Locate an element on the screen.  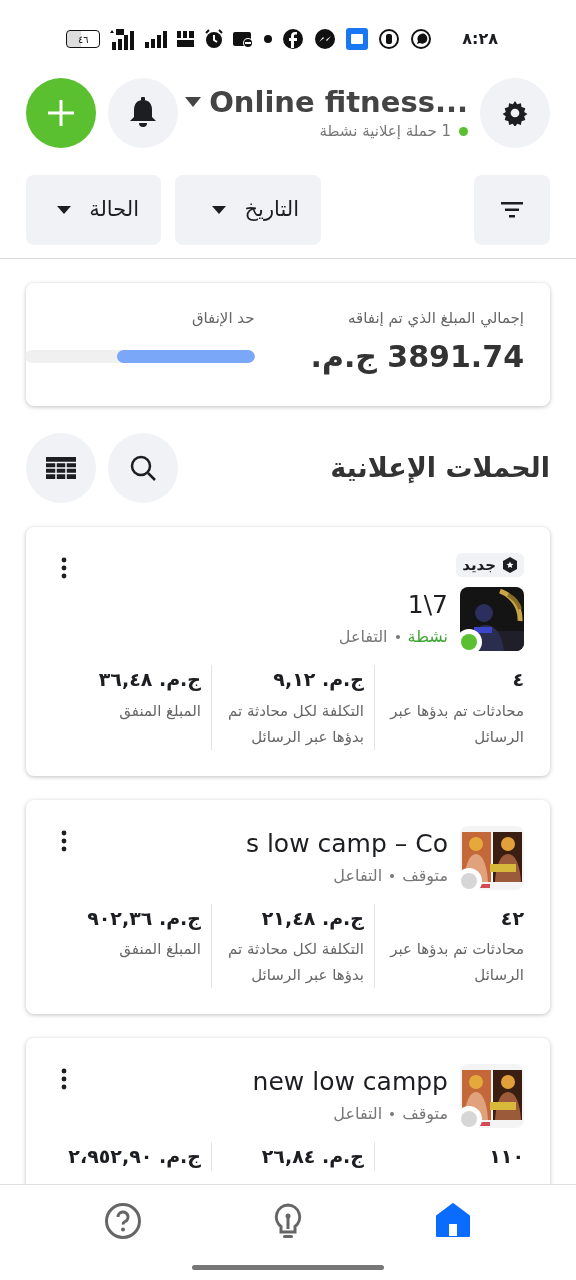
stat-value: ج.م. ٩,١٢ is located at coordinates (318, 680).